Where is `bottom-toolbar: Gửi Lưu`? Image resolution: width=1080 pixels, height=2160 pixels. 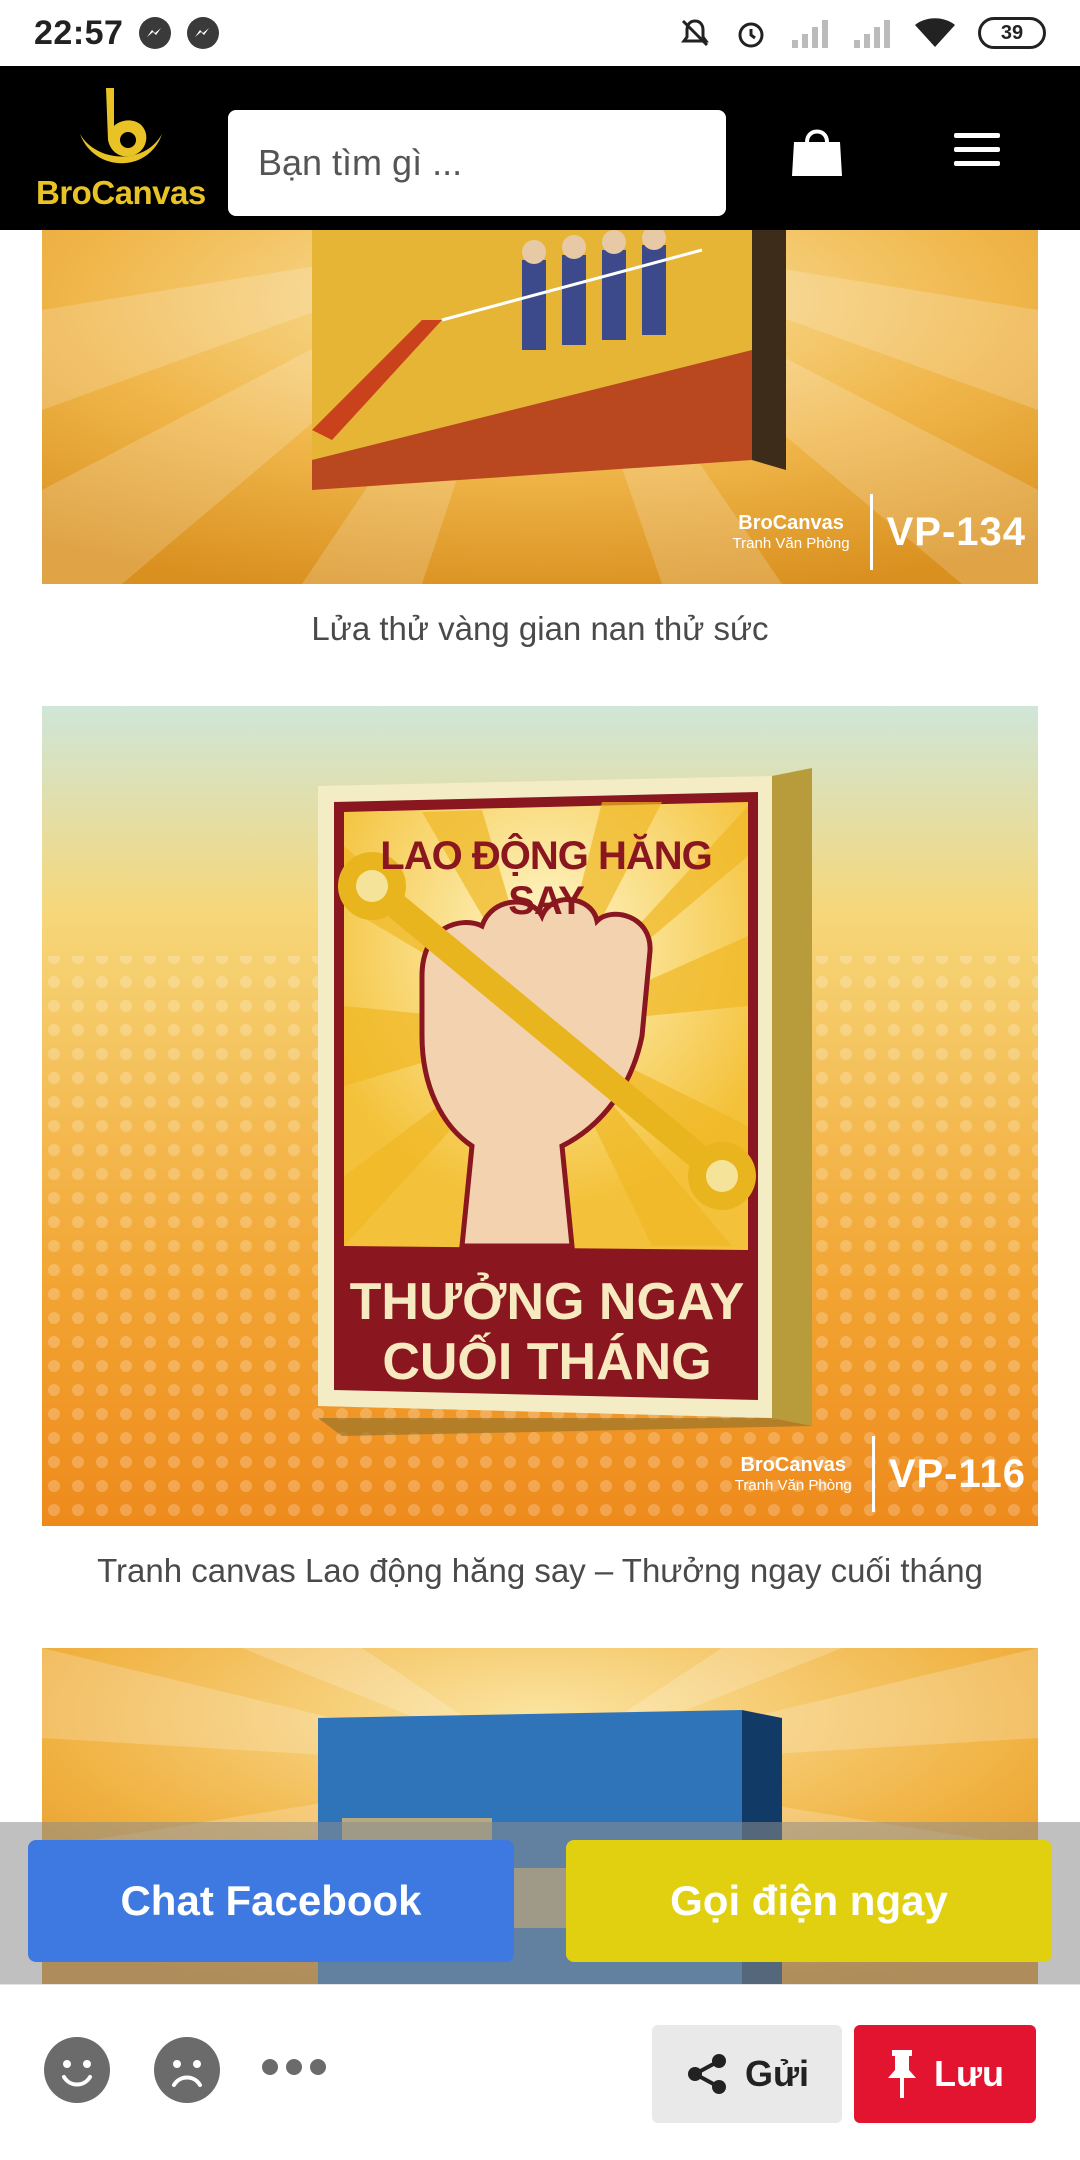
bottom-toolbar: Gửi Lưu is located at coordinates (540, 2072).